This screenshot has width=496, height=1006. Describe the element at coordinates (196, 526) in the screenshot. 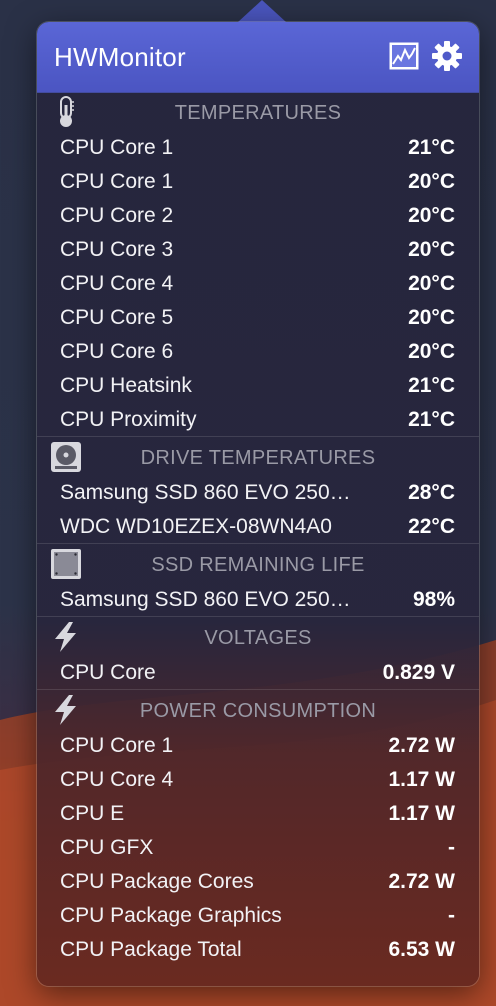

I see `sensor-label: WDC WD10EZEX-08WN4A0` at that location.